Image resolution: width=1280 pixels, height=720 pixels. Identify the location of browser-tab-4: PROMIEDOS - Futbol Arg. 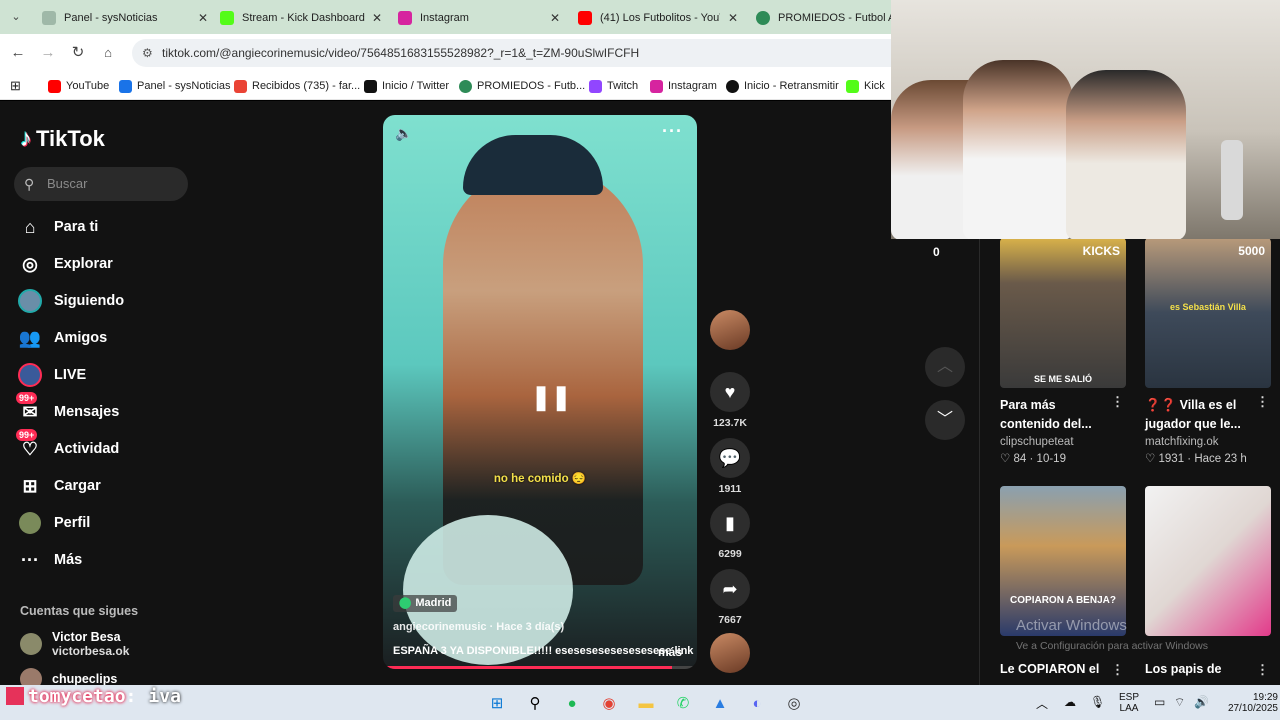
(820, 18).